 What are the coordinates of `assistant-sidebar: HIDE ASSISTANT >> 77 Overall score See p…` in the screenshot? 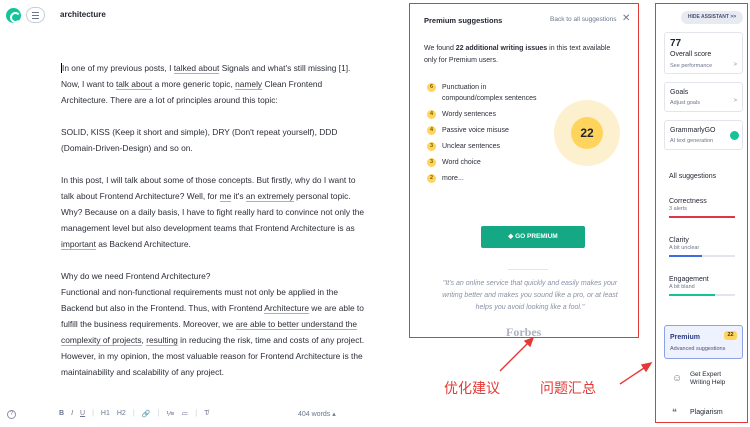 It's located at (701, 213).